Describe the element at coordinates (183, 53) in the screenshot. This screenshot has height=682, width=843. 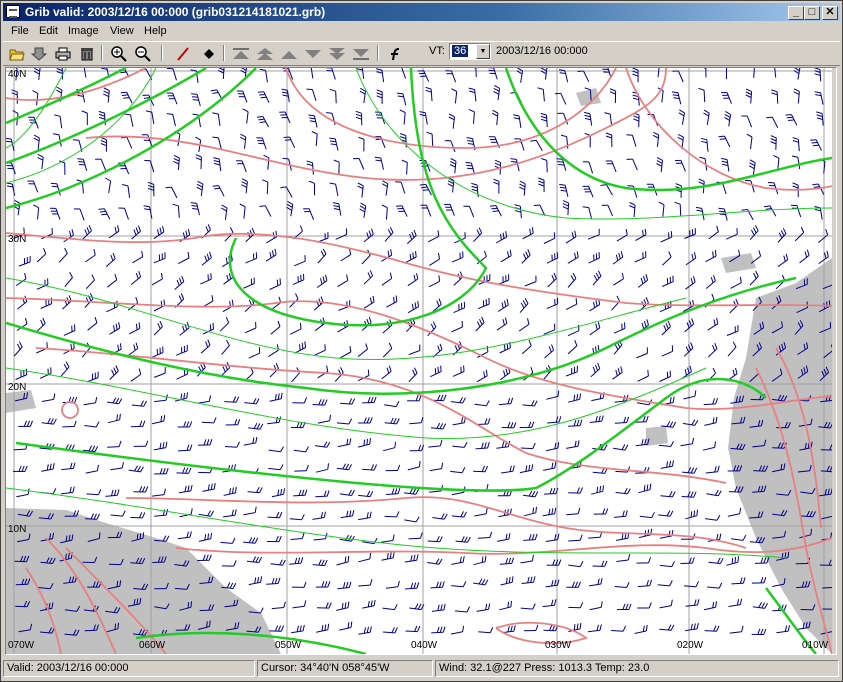
I see `draw-line-icon` at that location.